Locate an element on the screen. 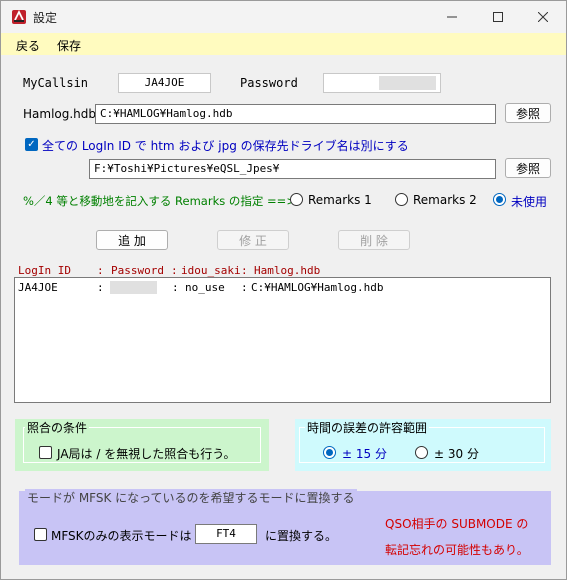 This screenshot has height=580, width=567. minimize-button is located at coordinates (452, 17).